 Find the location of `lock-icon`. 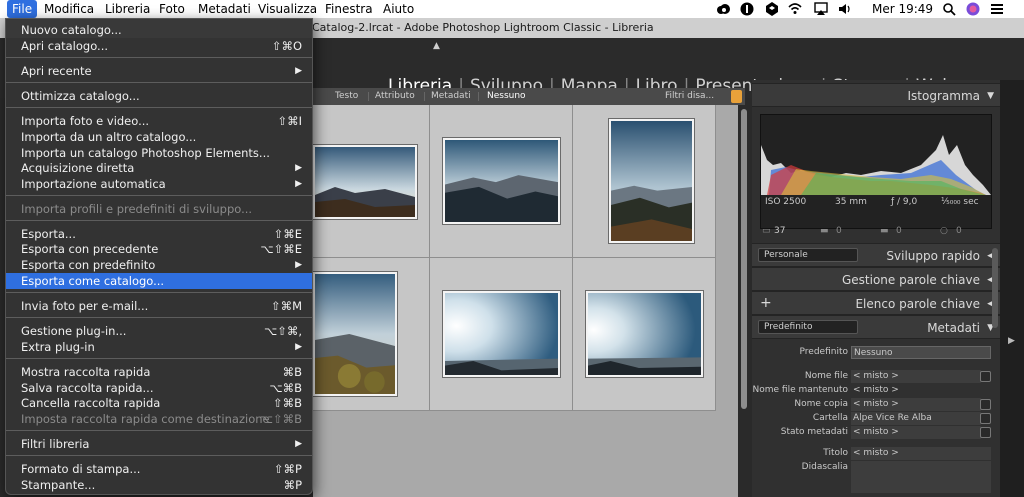

lock-icon is located at coordinates (736, 96).